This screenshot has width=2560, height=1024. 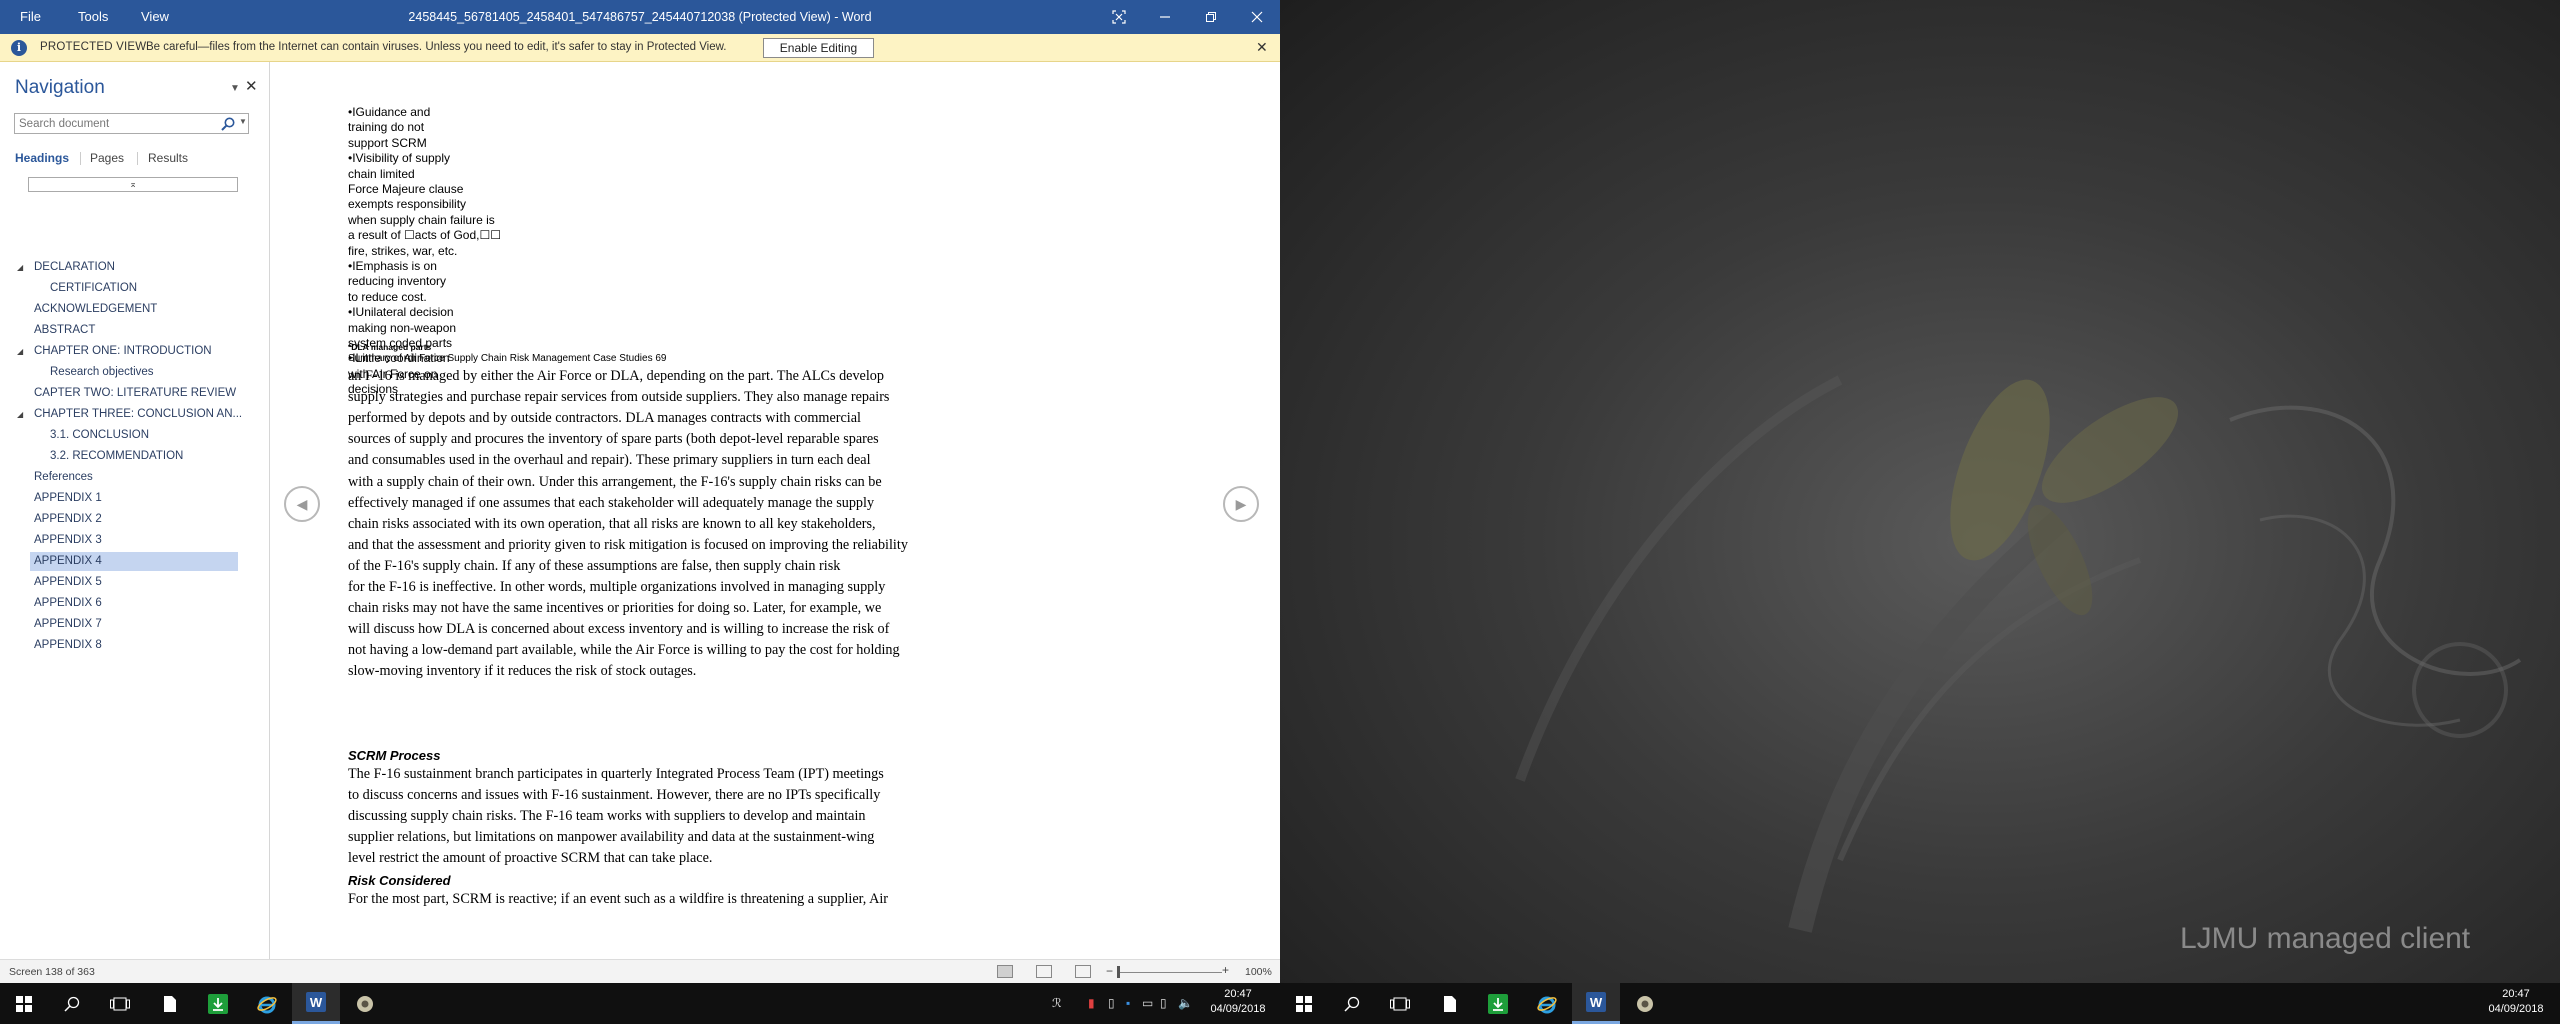 What do you see at coordinates (235, 88) in the screenshot?
I see `pane-options-icon: ▼` at bounding box center [235, 88].